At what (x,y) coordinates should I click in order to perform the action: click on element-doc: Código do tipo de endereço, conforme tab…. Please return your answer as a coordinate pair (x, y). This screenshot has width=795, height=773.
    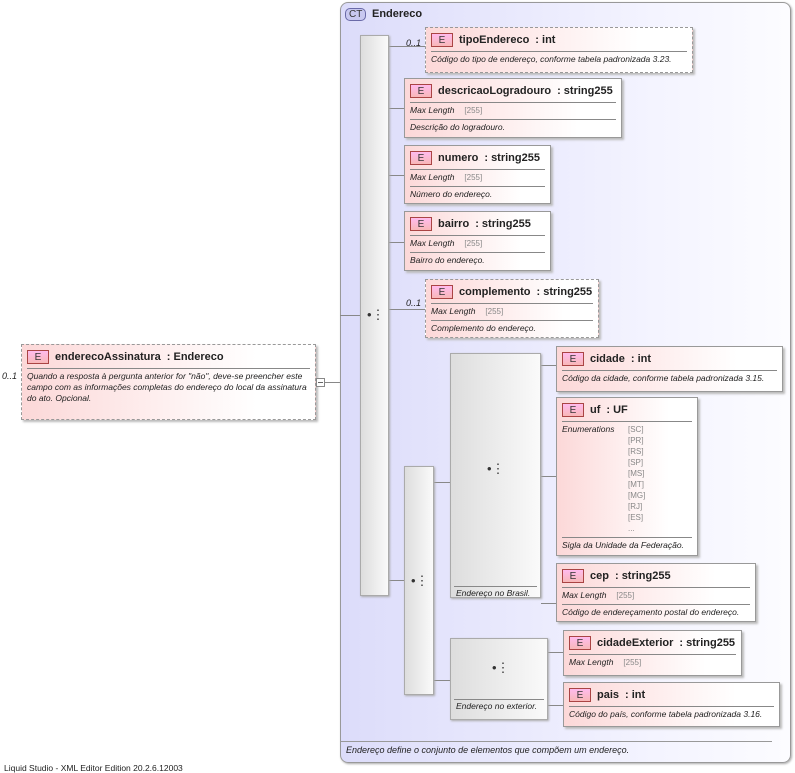
    Looking at the image, I should click on (551, 59).